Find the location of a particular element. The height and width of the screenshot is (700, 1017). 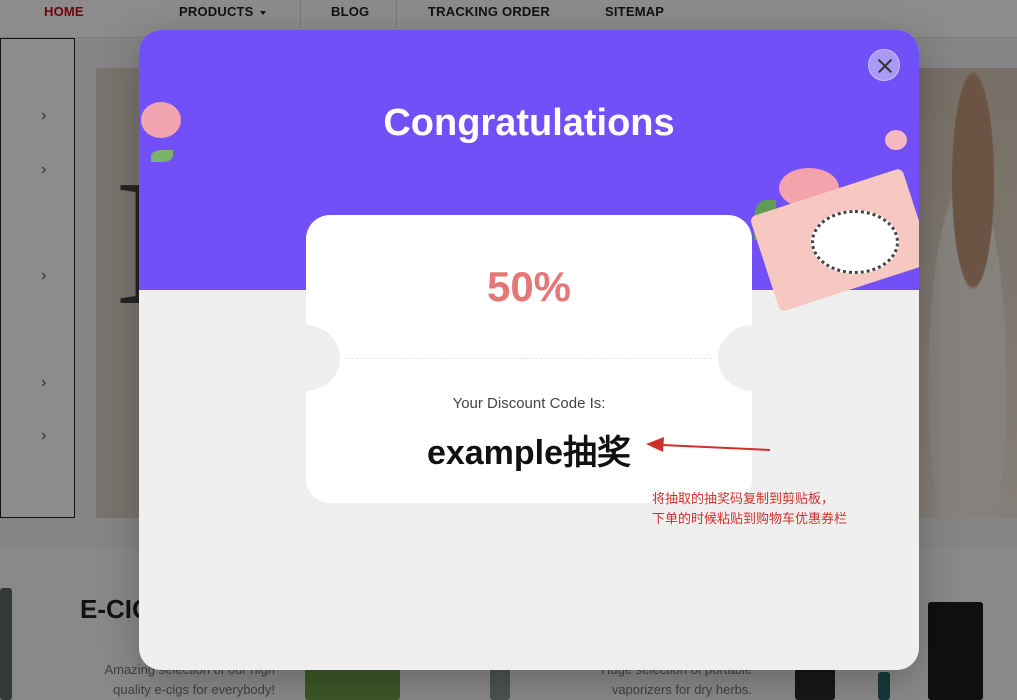

annotation-line: 下单的时候粘贴到购物车优惠券栏 is located at coordinates (750, 518).